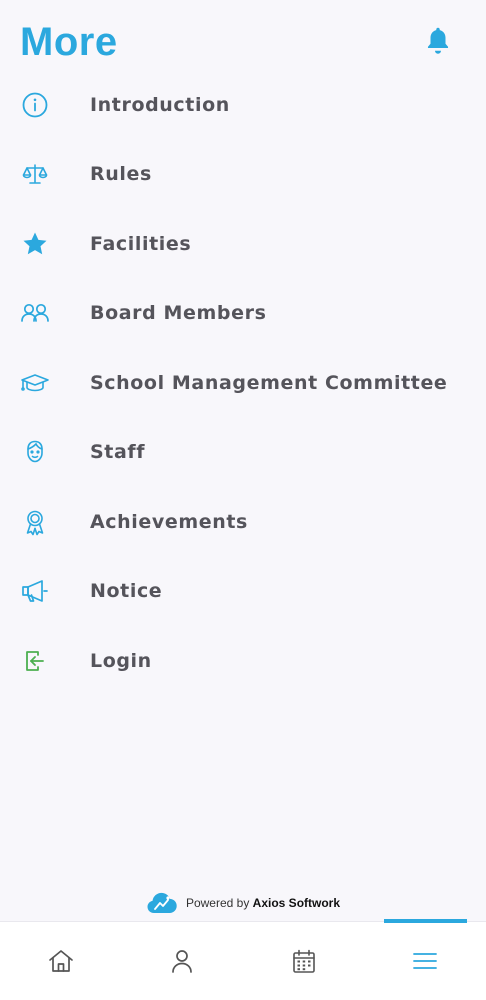 This screenshot has height=1000, width=486. Describe the element at coordinates (243, 661) in the screenshot. I see `menu-item-login: Login` at that location.